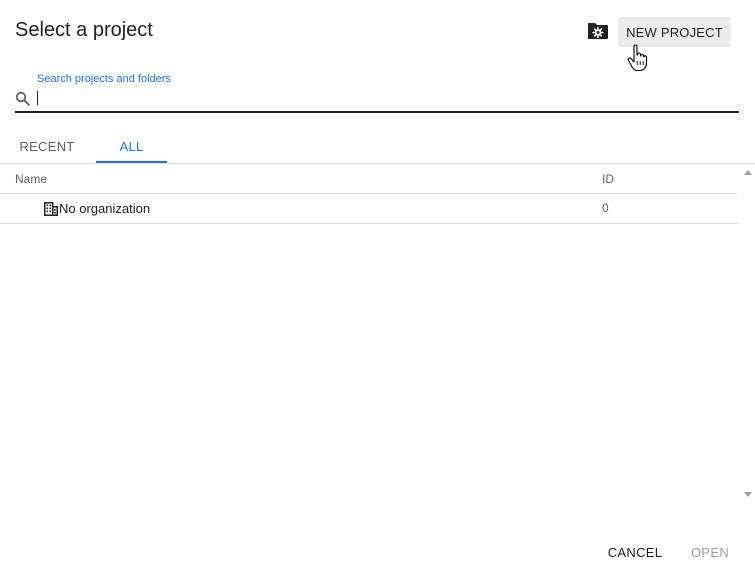 Image resolution: width=755 pixels, height=575 pixels. What do you see at coordinates (674, 32) in the screenshot?
I see `new-project-button: NEW PROJECT` at bounding box center [674, 32].